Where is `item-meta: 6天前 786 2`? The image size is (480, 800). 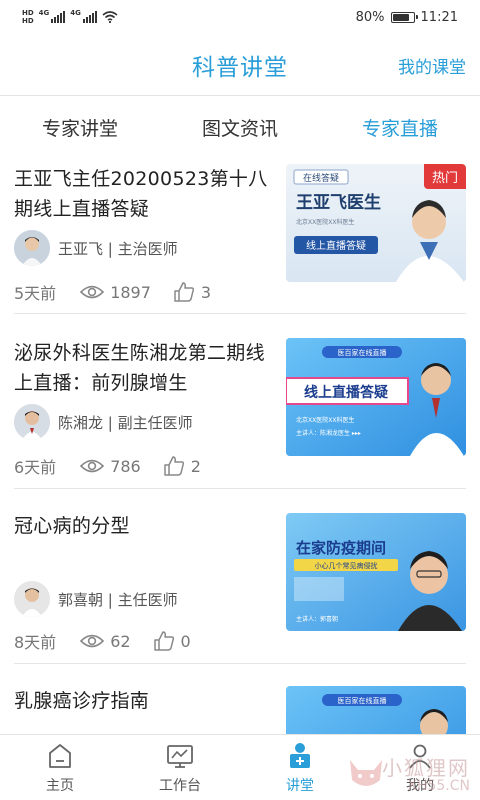
item-meta: 6天前 786 2 is located at coordinates (107, 466).